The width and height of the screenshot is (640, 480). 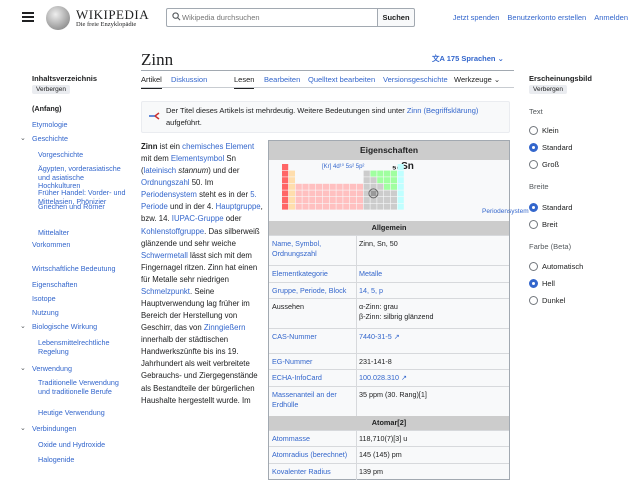 I want to click on color-label: Farbe (Beta), so click(x=550, y=246).